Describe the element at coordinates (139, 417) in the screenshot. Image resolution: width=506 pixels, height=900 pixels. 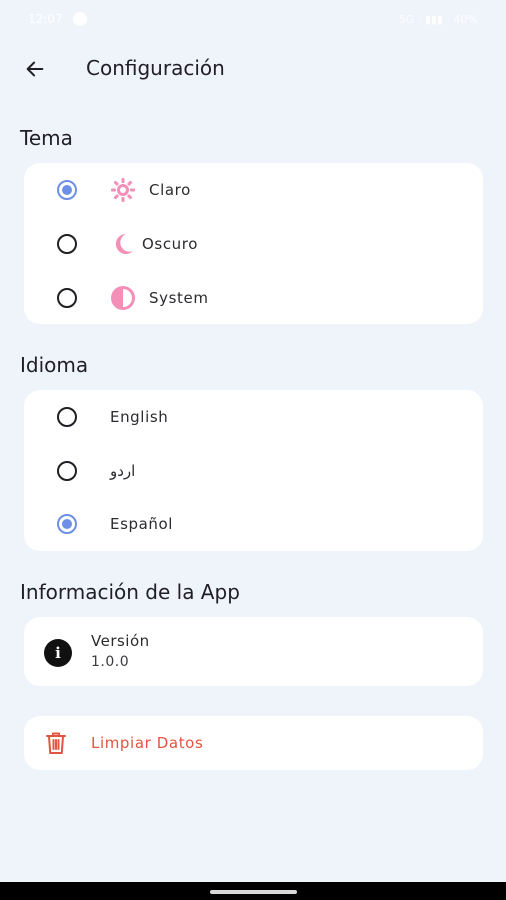
I see `language-option-label: English` at that location.